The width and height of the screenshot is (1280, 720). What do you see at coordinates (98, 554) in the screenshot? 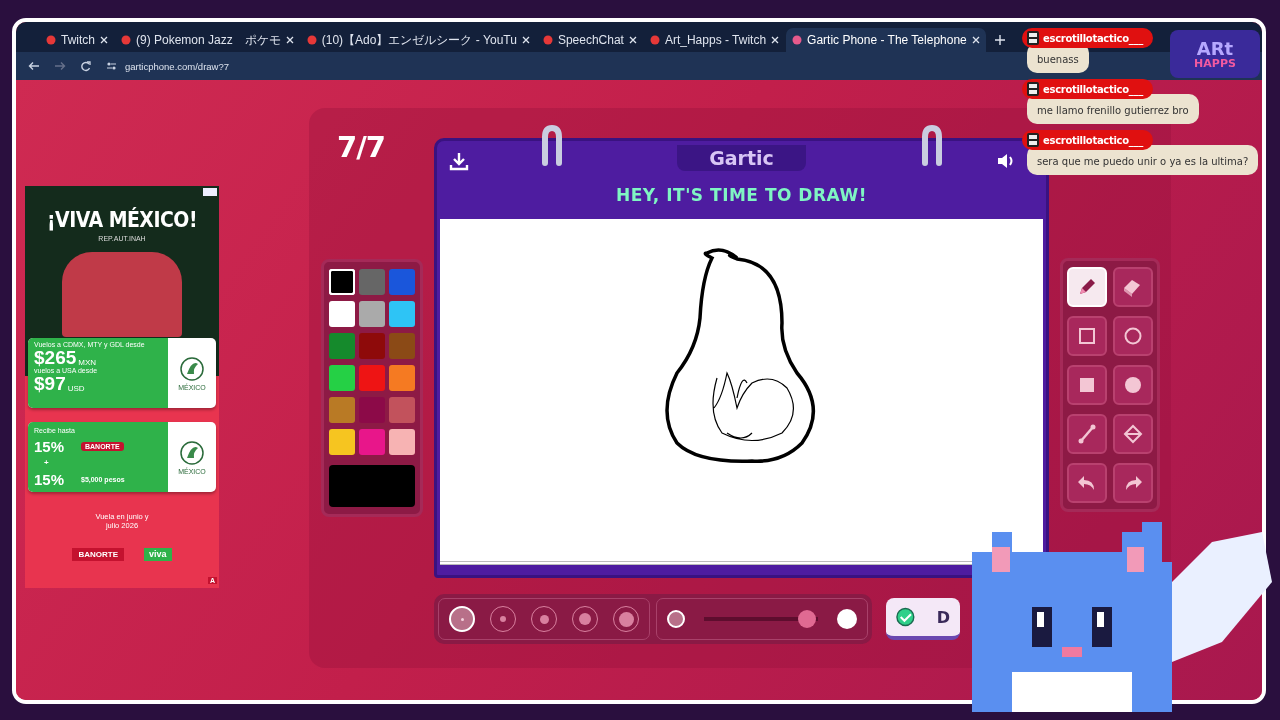
I see `sponsor-logo: BANORTE` at bounding box center [98, 554].